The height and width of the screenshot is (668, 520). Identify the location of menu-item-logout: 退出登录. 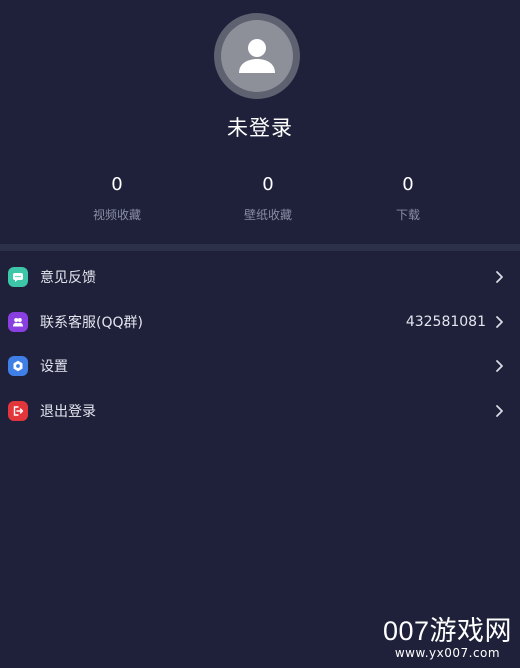
(260, 411).